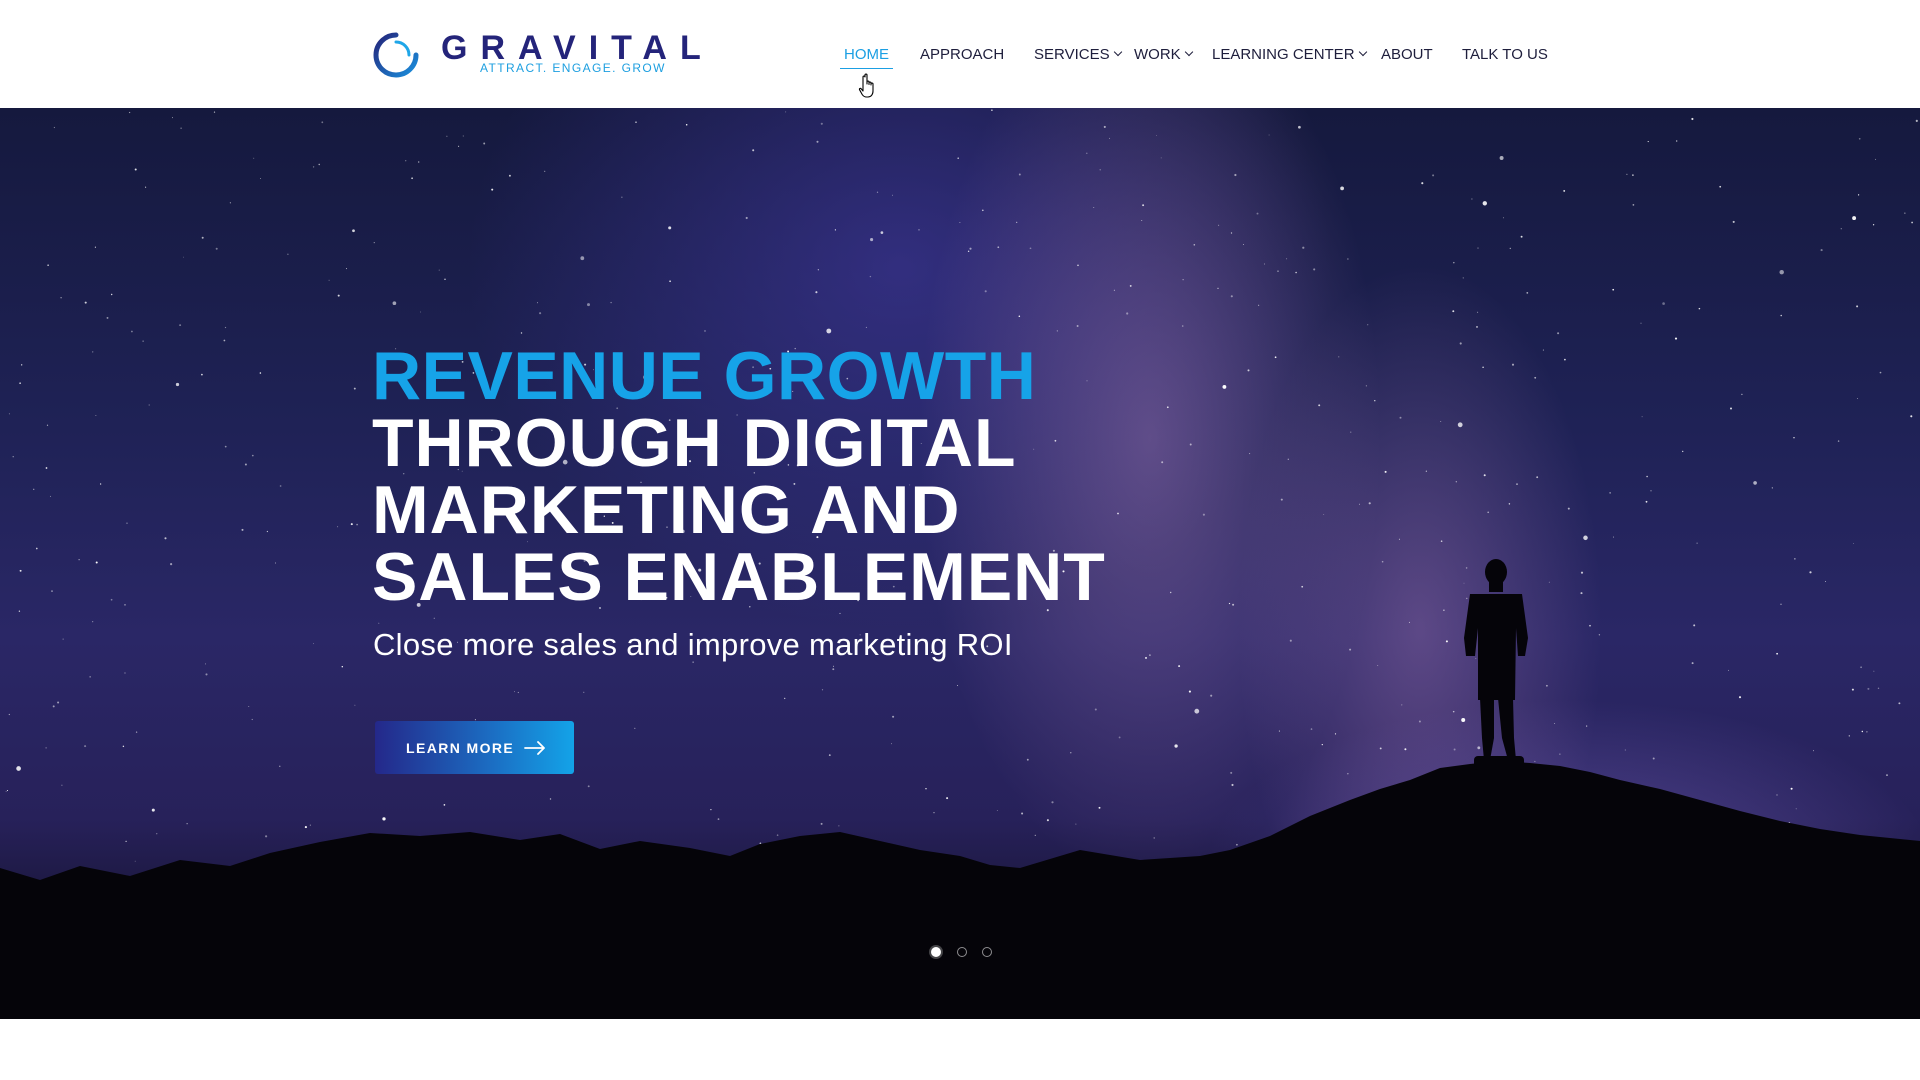 Image resolution: width=1920 pixels, height=1080 pixels. I want to click on nav-item-learning-center: LEARNING CENTER, so click(1289, 54).